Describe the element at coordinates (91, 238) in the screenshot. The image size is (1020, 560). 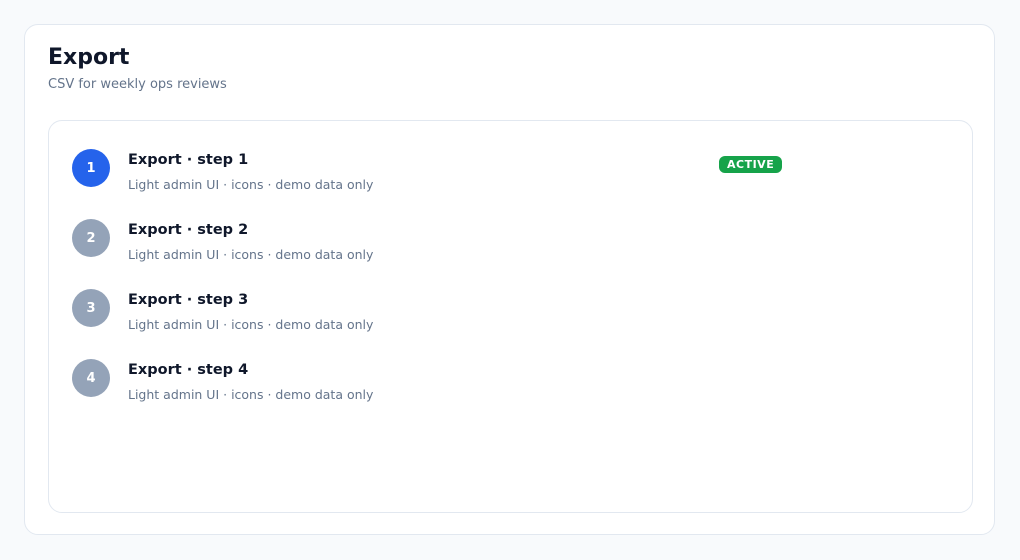
I see `step-number-badge: 2` at that location.